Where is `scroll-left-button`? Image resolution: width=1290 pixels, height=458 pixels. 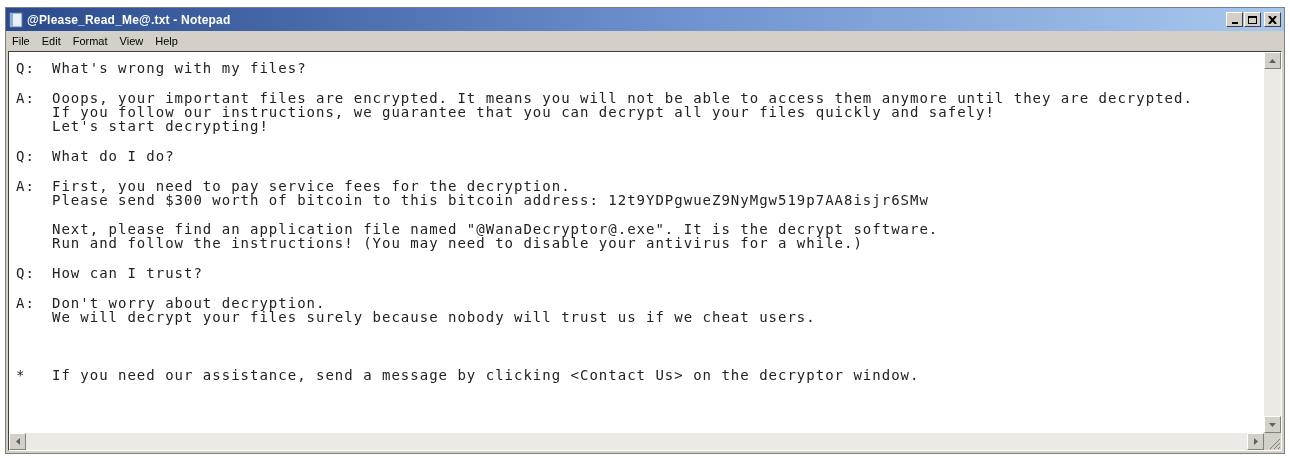 scroll-left-button is located at coordinates (17, 441).